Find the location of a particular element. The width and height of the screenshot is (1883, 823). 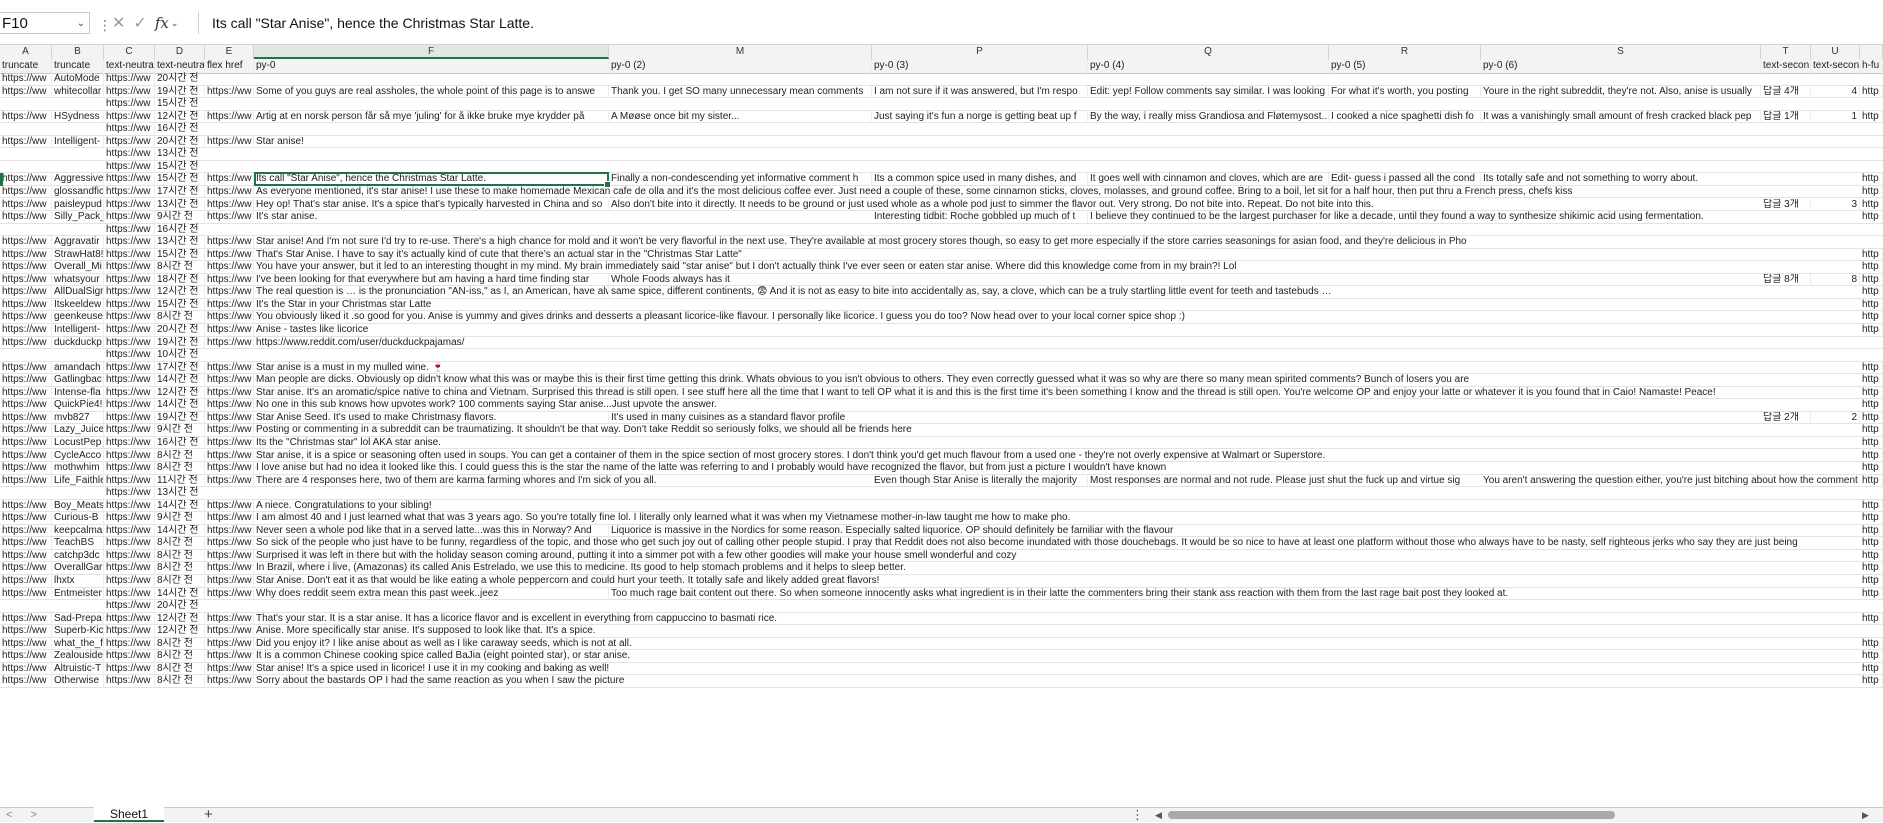

cell-b: amandach is located at coordinates (78, 368).